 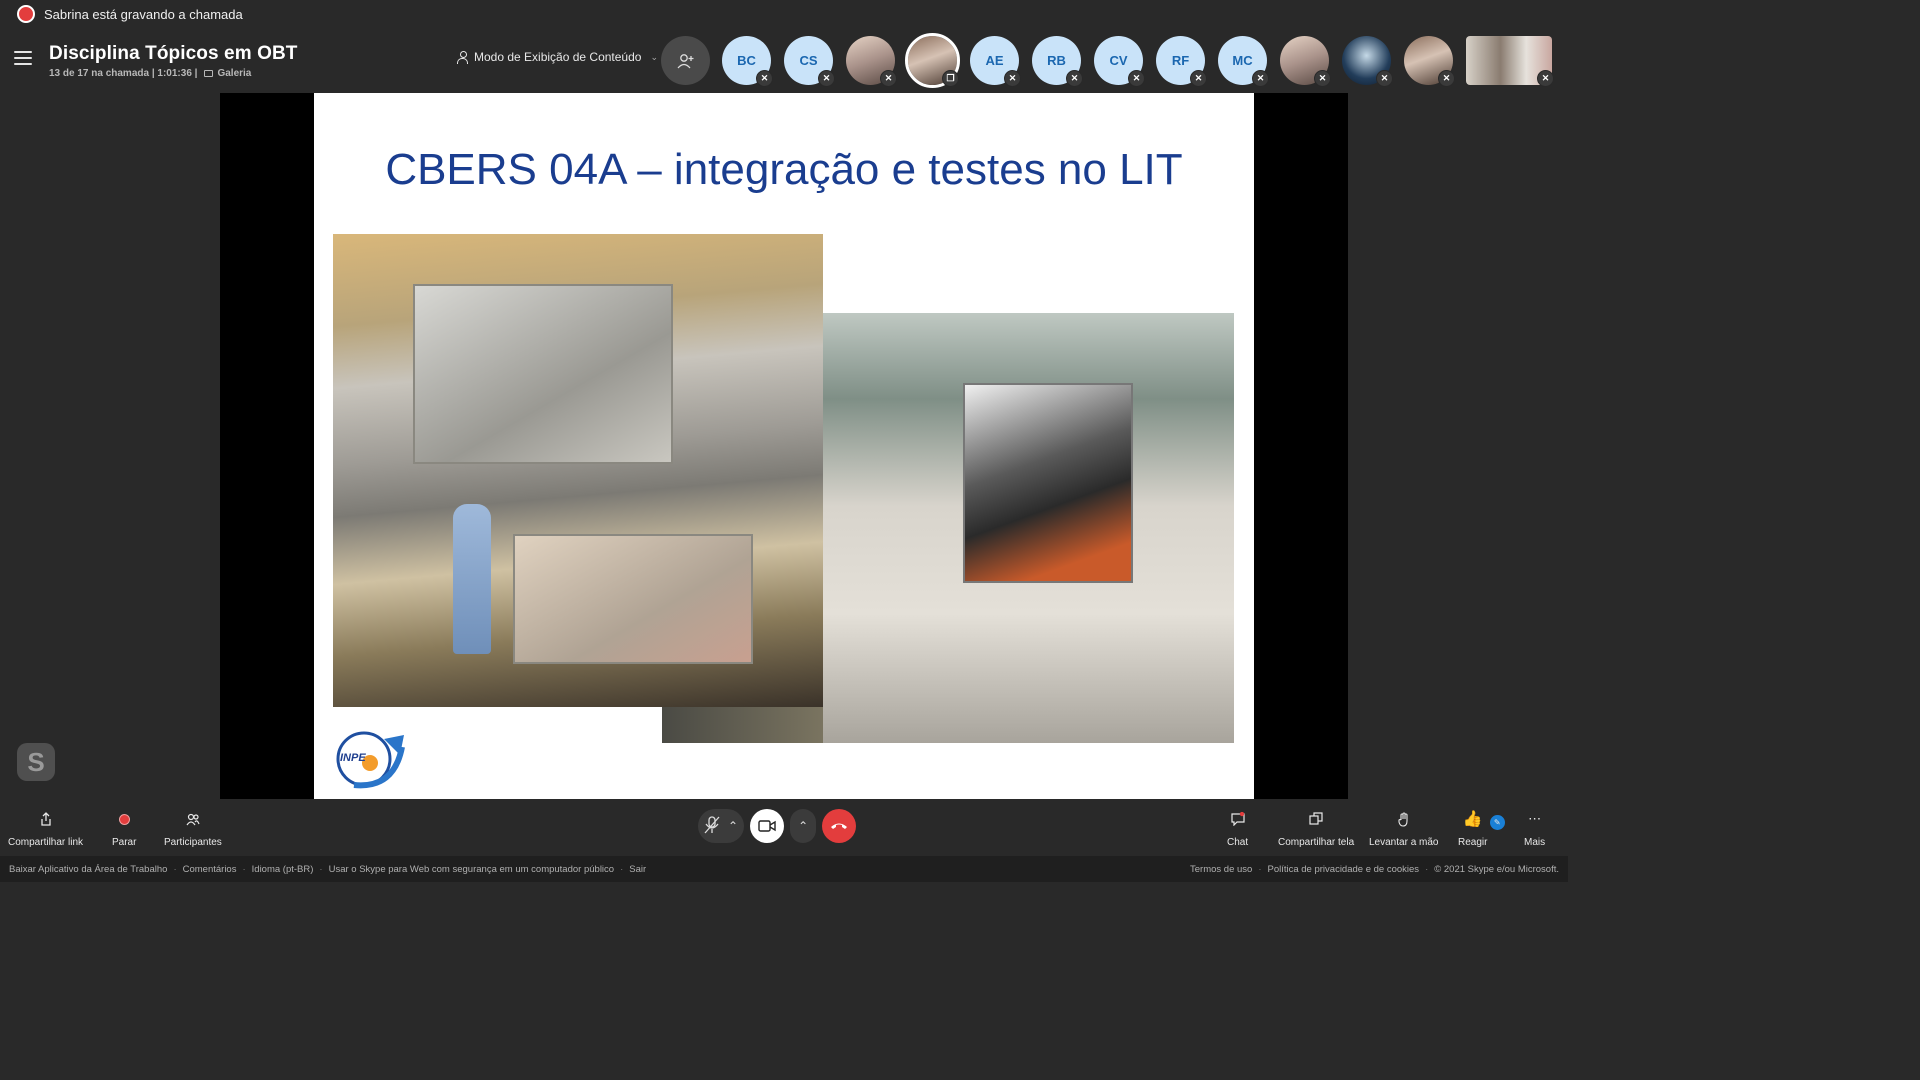 I want to click on view-mode-dropdown: Modo de Exibição de Conteúdo ⌄, so click(x=557, y=57).